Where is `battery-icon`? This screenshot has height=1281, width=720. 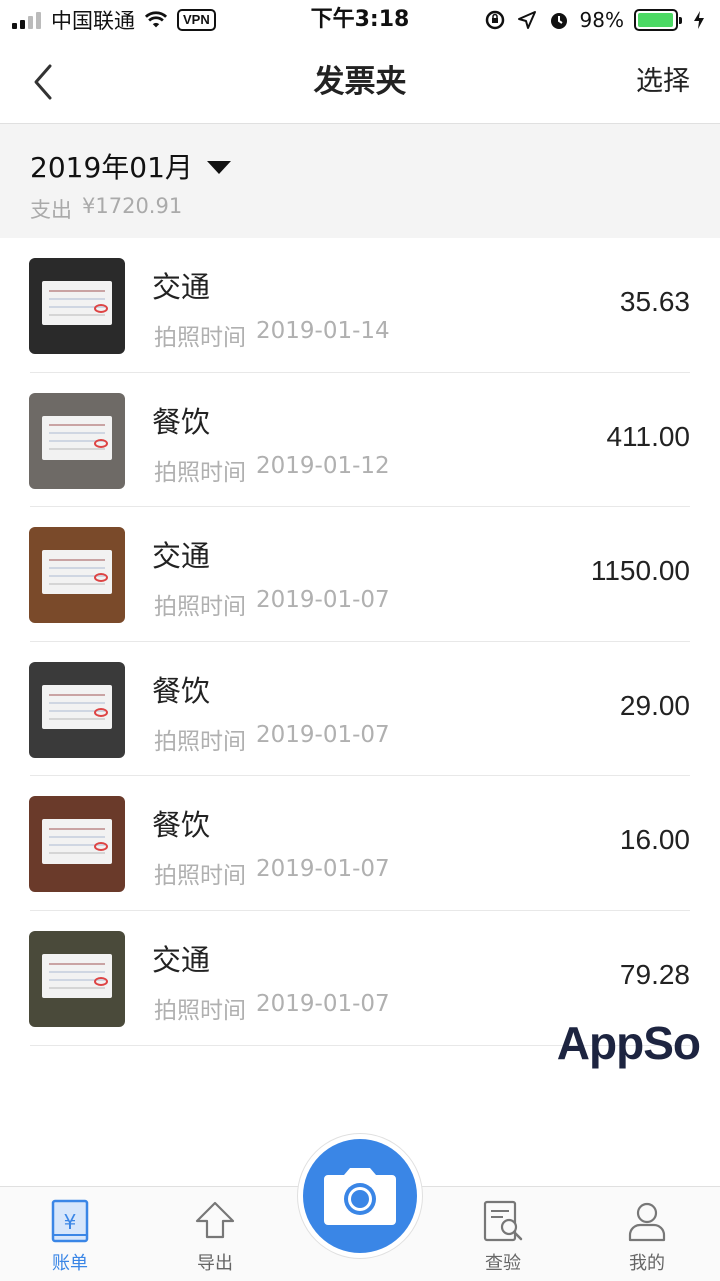
battery-icon is located at coordinates (658, 20).